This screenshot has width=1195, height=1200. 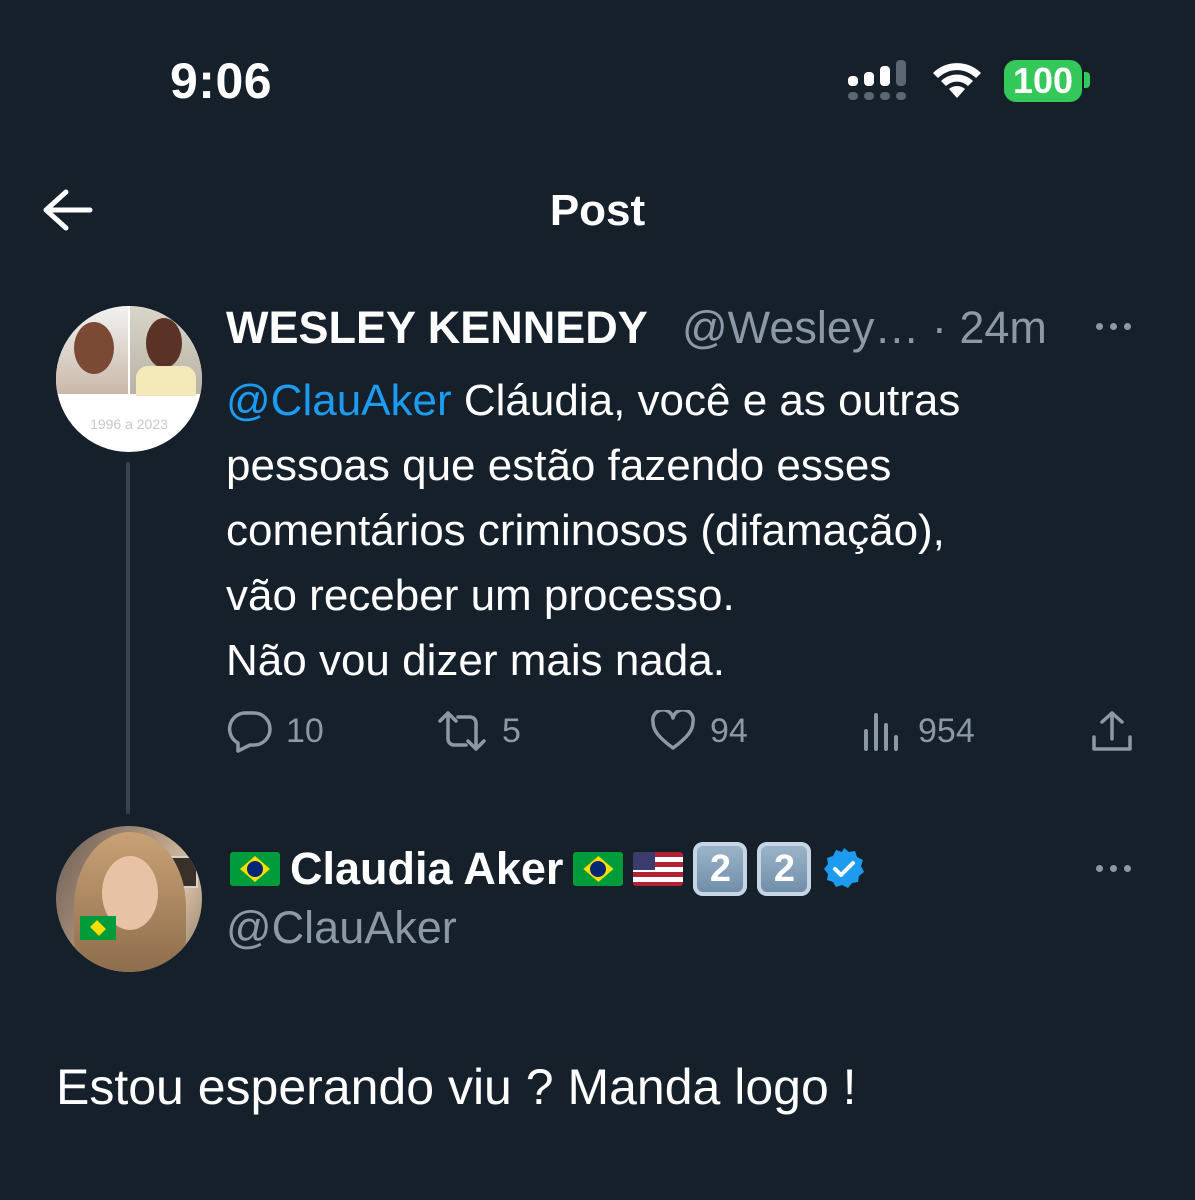 What do you see at coordinates (480, 595) in the screenshot?
I see `post-text-line: vão receber um processo.` at bounding box center [480, 595].